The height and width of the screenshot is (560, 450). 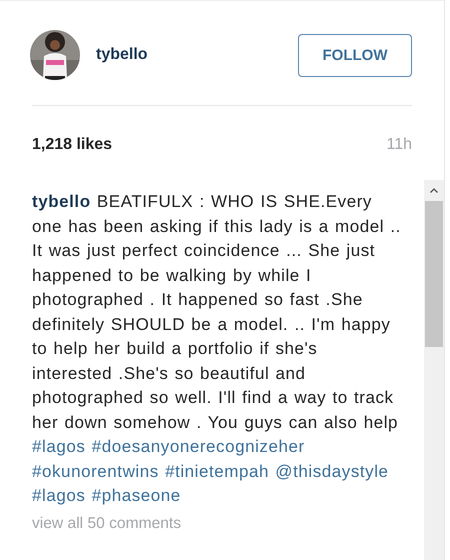 I want to click on scroll-up-icon, so click(x=434, y=190).